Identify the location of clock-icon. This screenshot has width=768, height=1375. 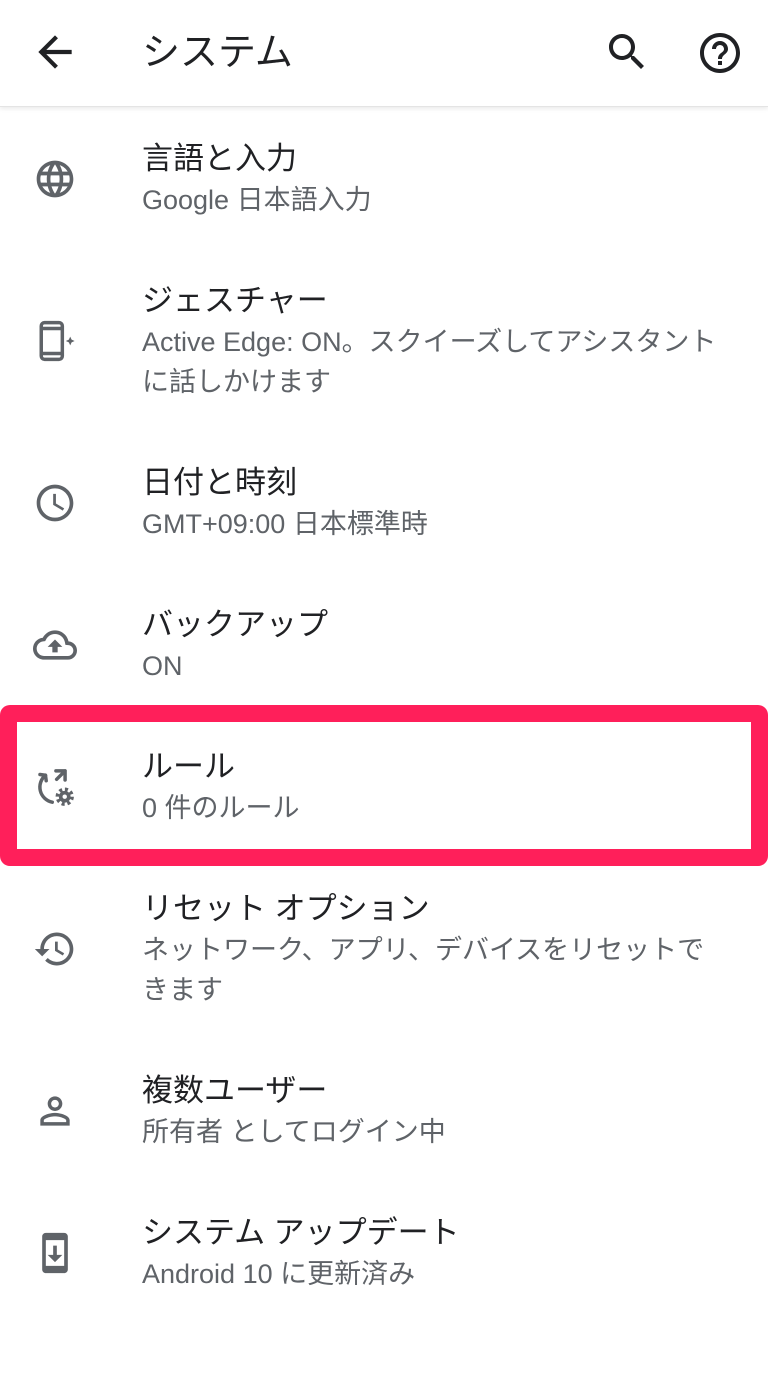
(55, 503).